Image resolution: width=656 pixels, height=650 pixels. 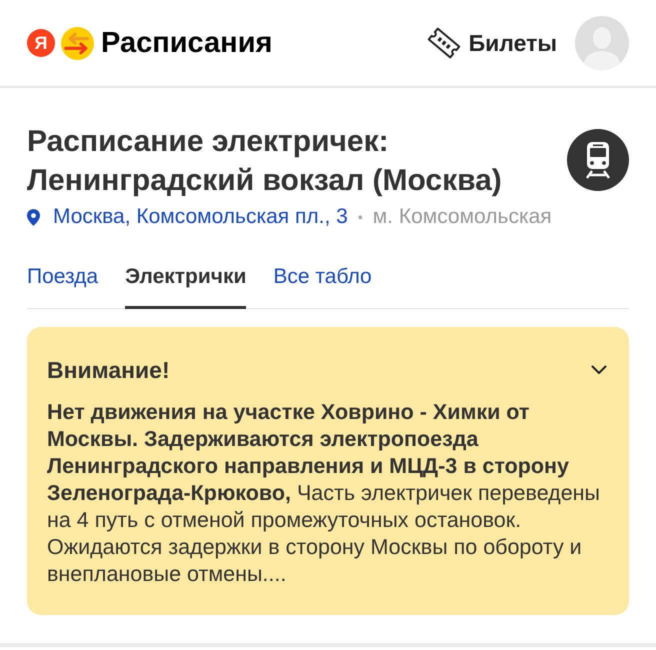 What do you see at coordinates (33, 217) in the screenshot?
I see `location-pin-icon` at bounding box center [33, 217].